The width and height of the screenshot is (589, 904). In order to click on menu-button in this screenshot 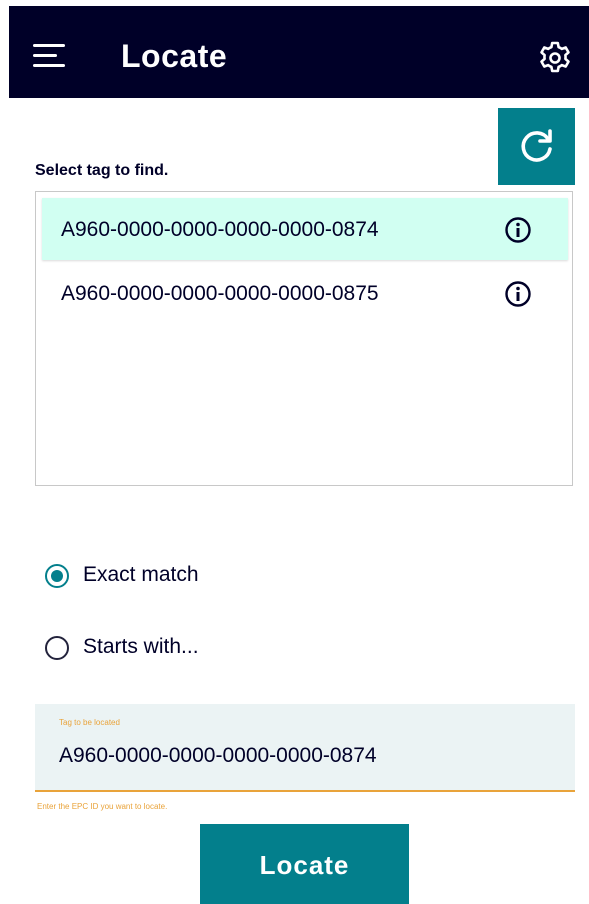, I will do `click(53, 57)`.